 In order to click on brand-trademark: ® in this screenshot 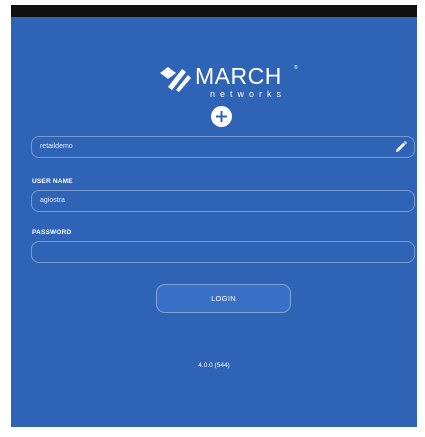, I will do `click(296, 68)`.